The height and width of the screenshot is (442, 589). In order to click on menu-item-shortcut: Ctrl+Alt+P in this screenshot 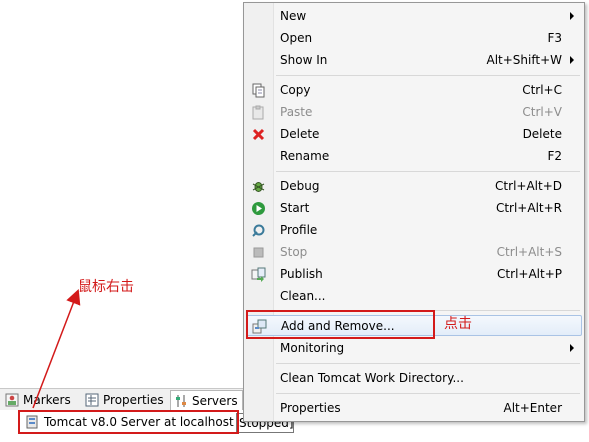, I will do `click(529, 274)`.